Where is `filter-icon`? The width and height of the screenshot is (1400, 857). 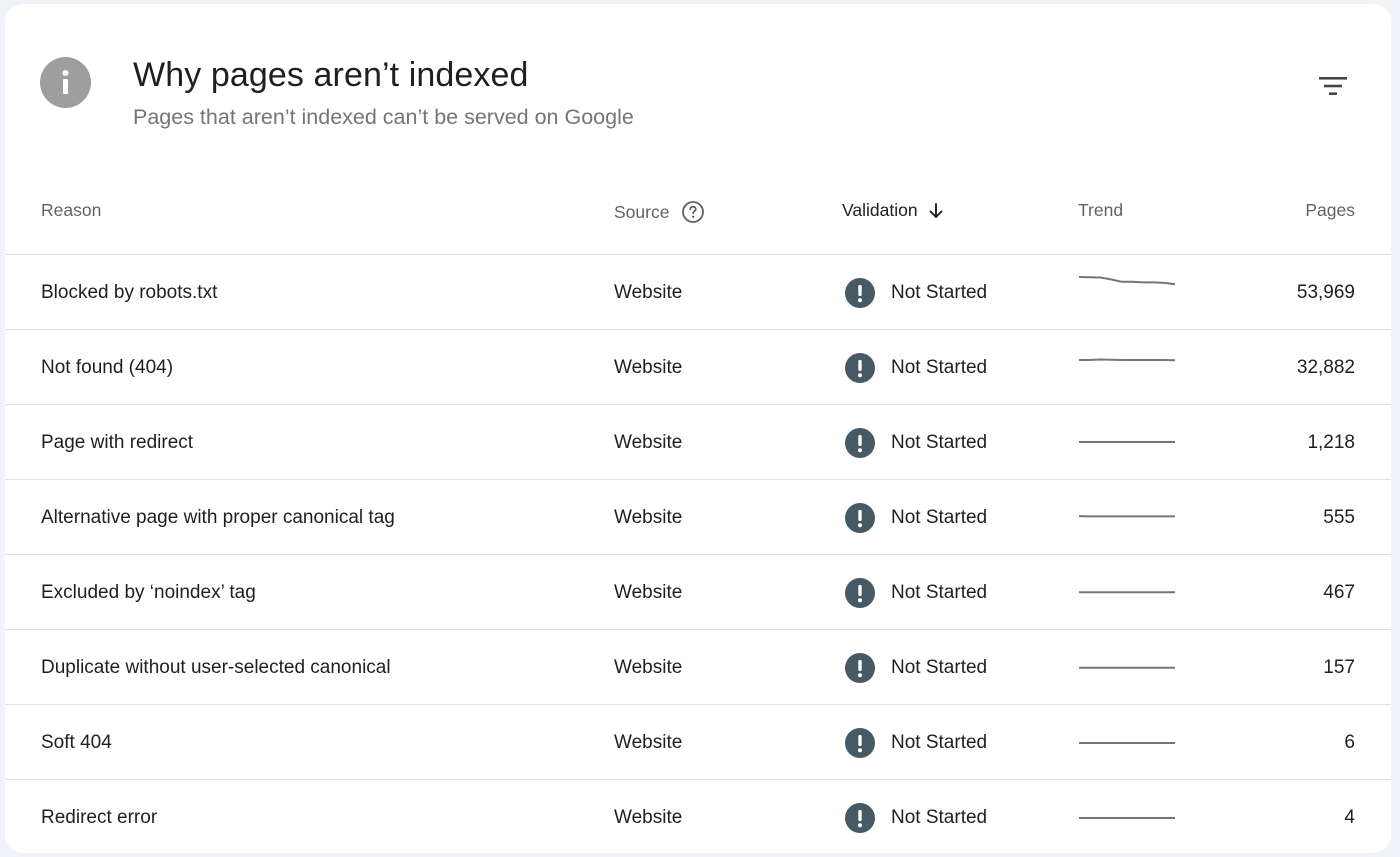
filter-icon is located at coordinates (1333, 88).